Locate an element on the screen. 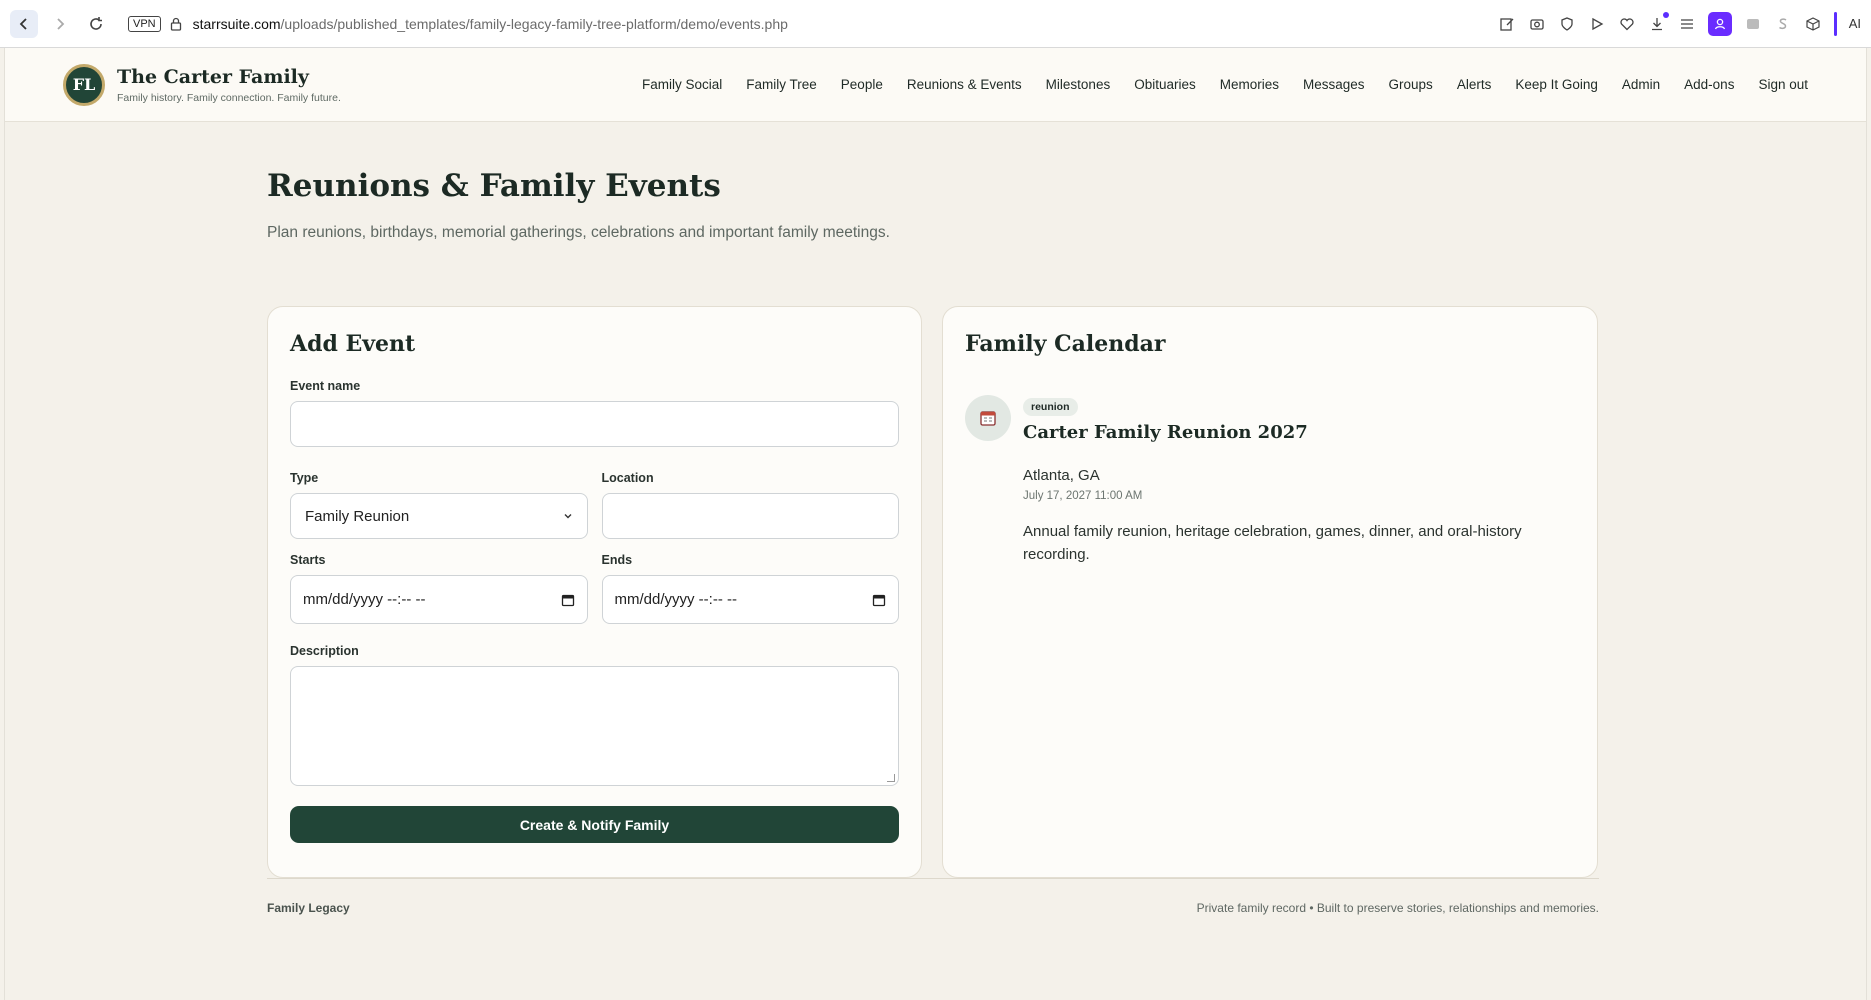  brand-name: The Carter Family is located at coordinates (229, 77).